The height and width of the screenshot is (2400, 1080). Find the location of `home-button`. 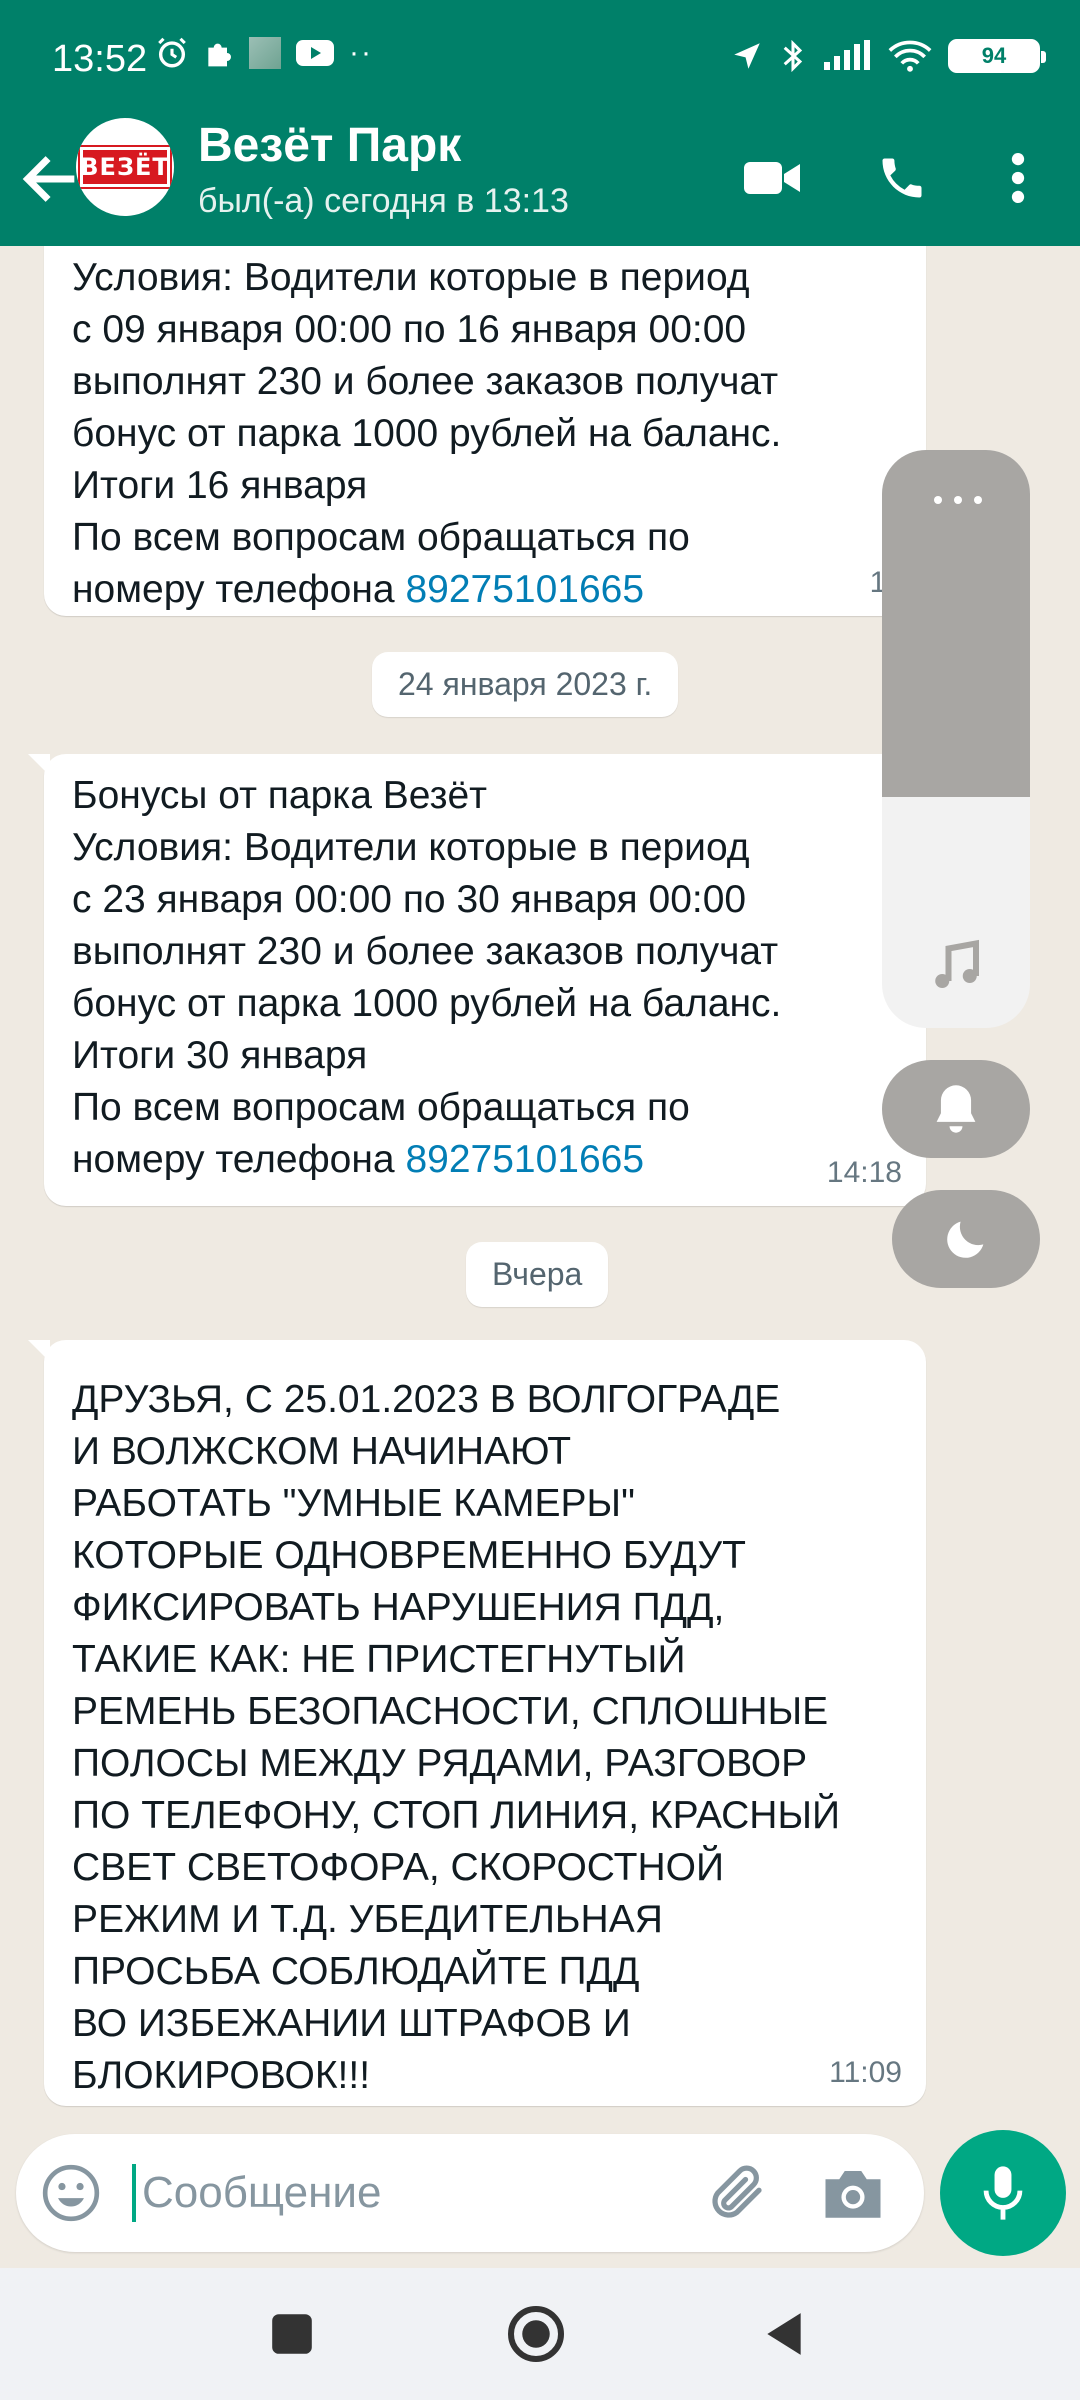

home-button is located at coordinates (536, 2334).